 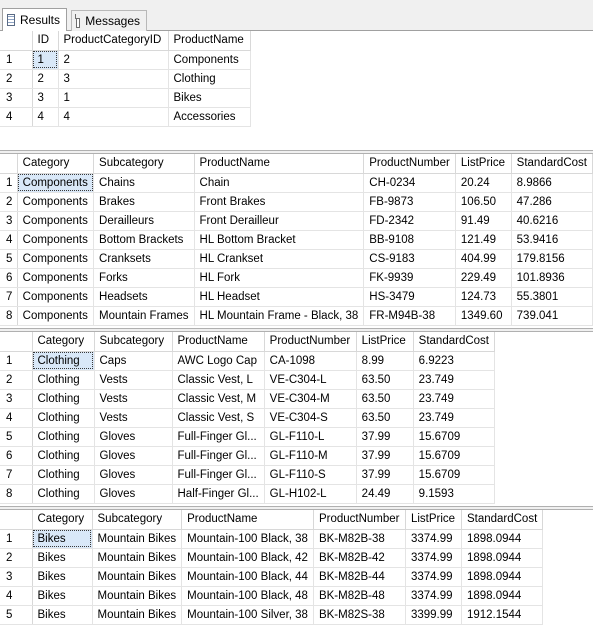 I want to click on grid-cell: Mountain-100 Black, 42, so click(x=247, y=558).